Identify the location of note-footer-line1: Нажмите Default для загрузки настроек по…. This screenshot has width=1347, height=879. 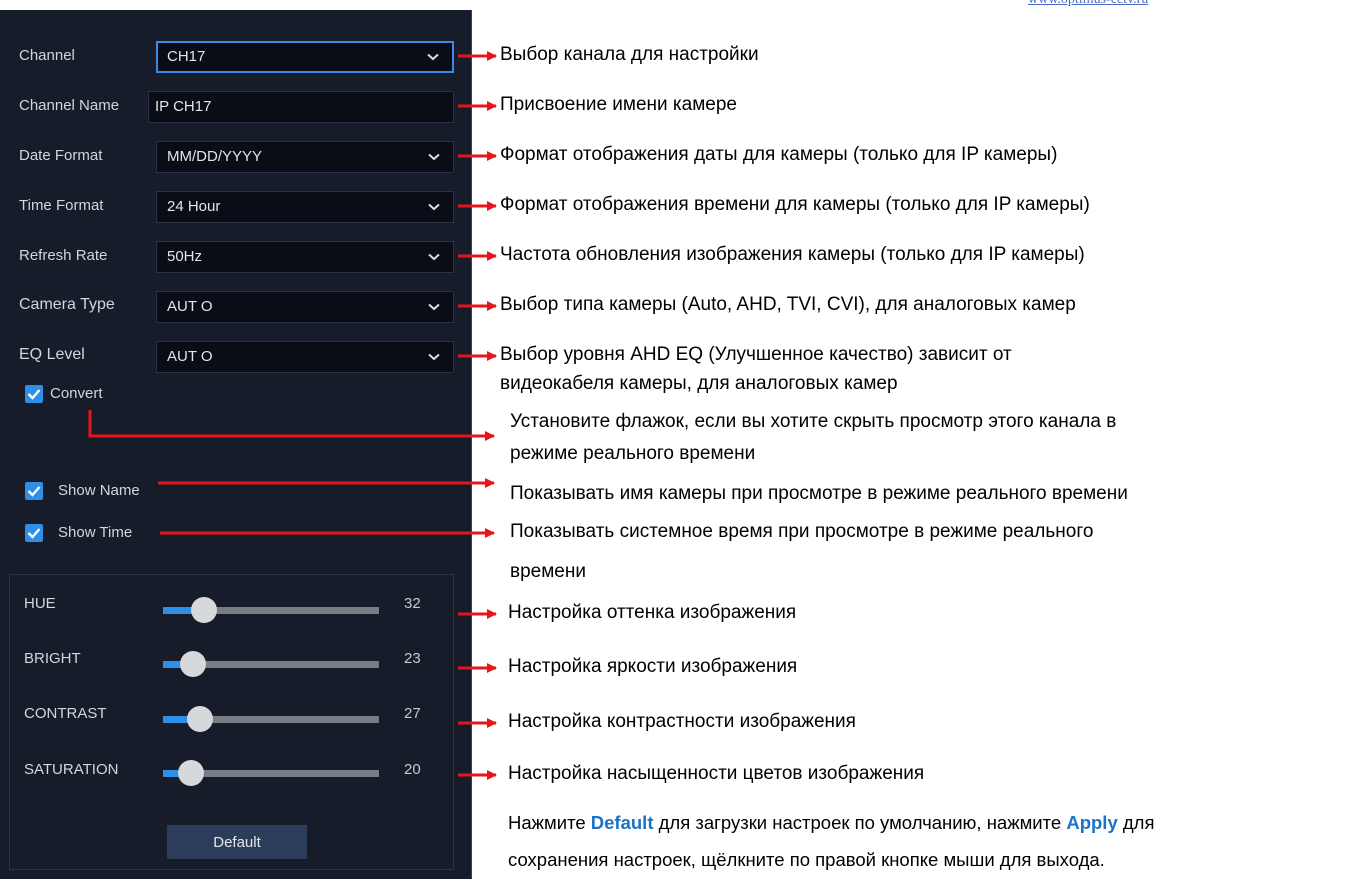
(831, 823).